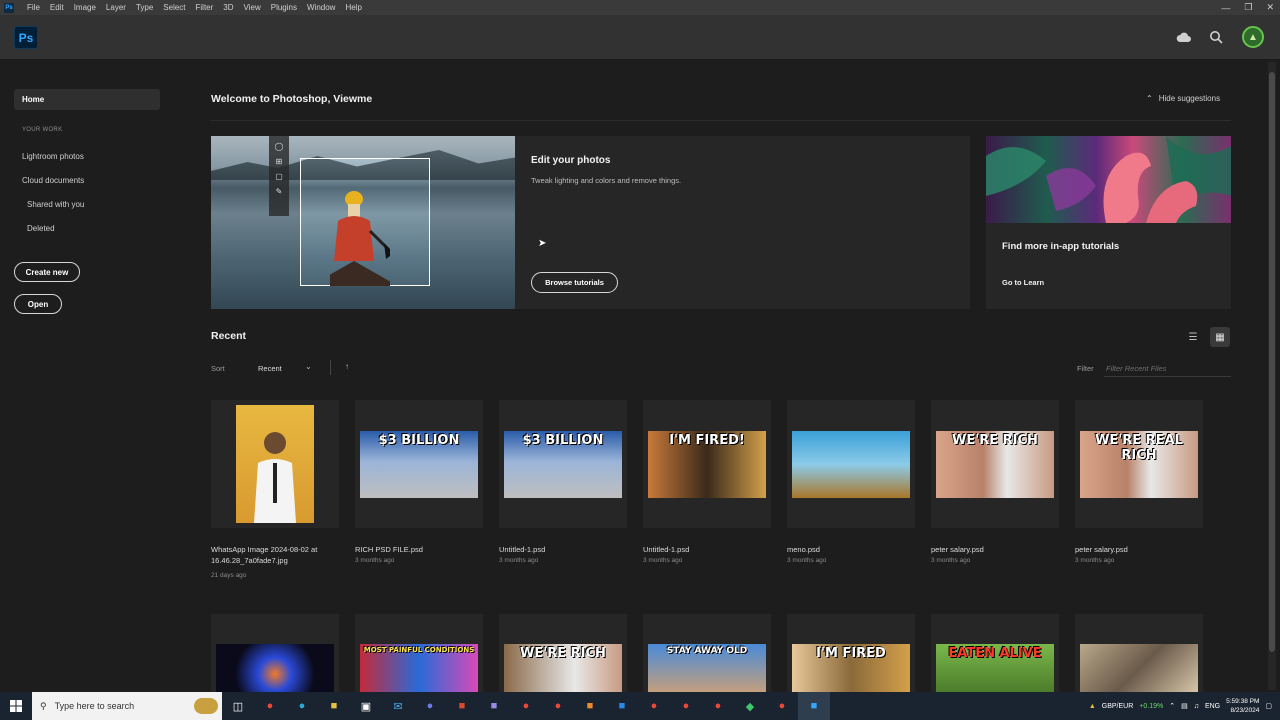 Image resolution: width=1280 pixels, height=720 pixels. I want to click on taskbar-search-input: ⚲ Type here to search, so click(127, 706).